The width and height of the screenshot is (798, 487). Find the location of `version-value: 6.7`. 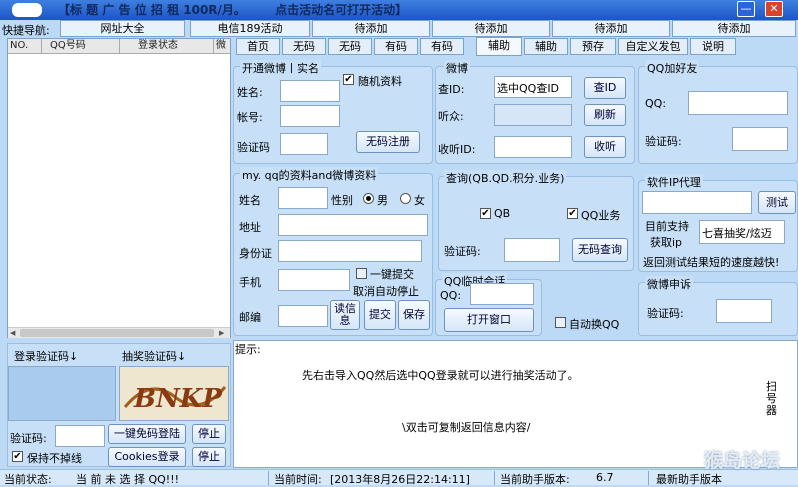

version-value: 6.7 is located at coordinates (605, 477).